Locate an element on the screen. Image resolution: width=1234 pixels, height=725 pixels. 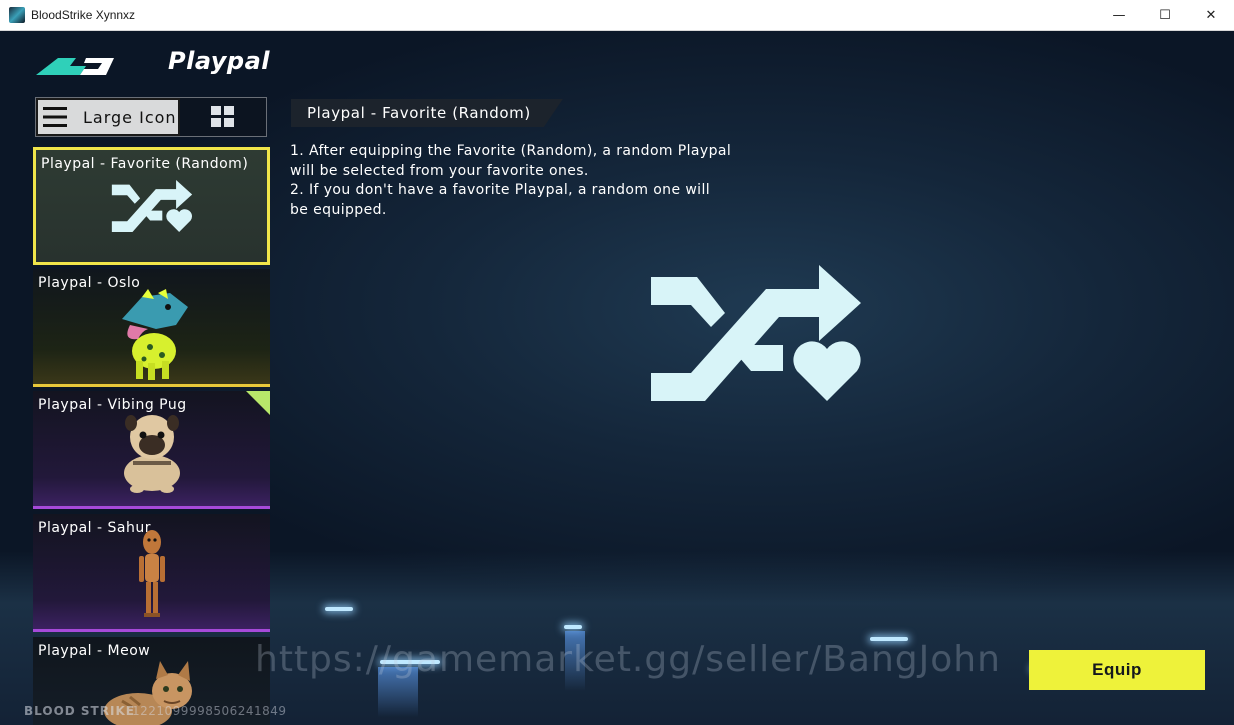
equip-label: Equip is located at coordinates (1117, 669).